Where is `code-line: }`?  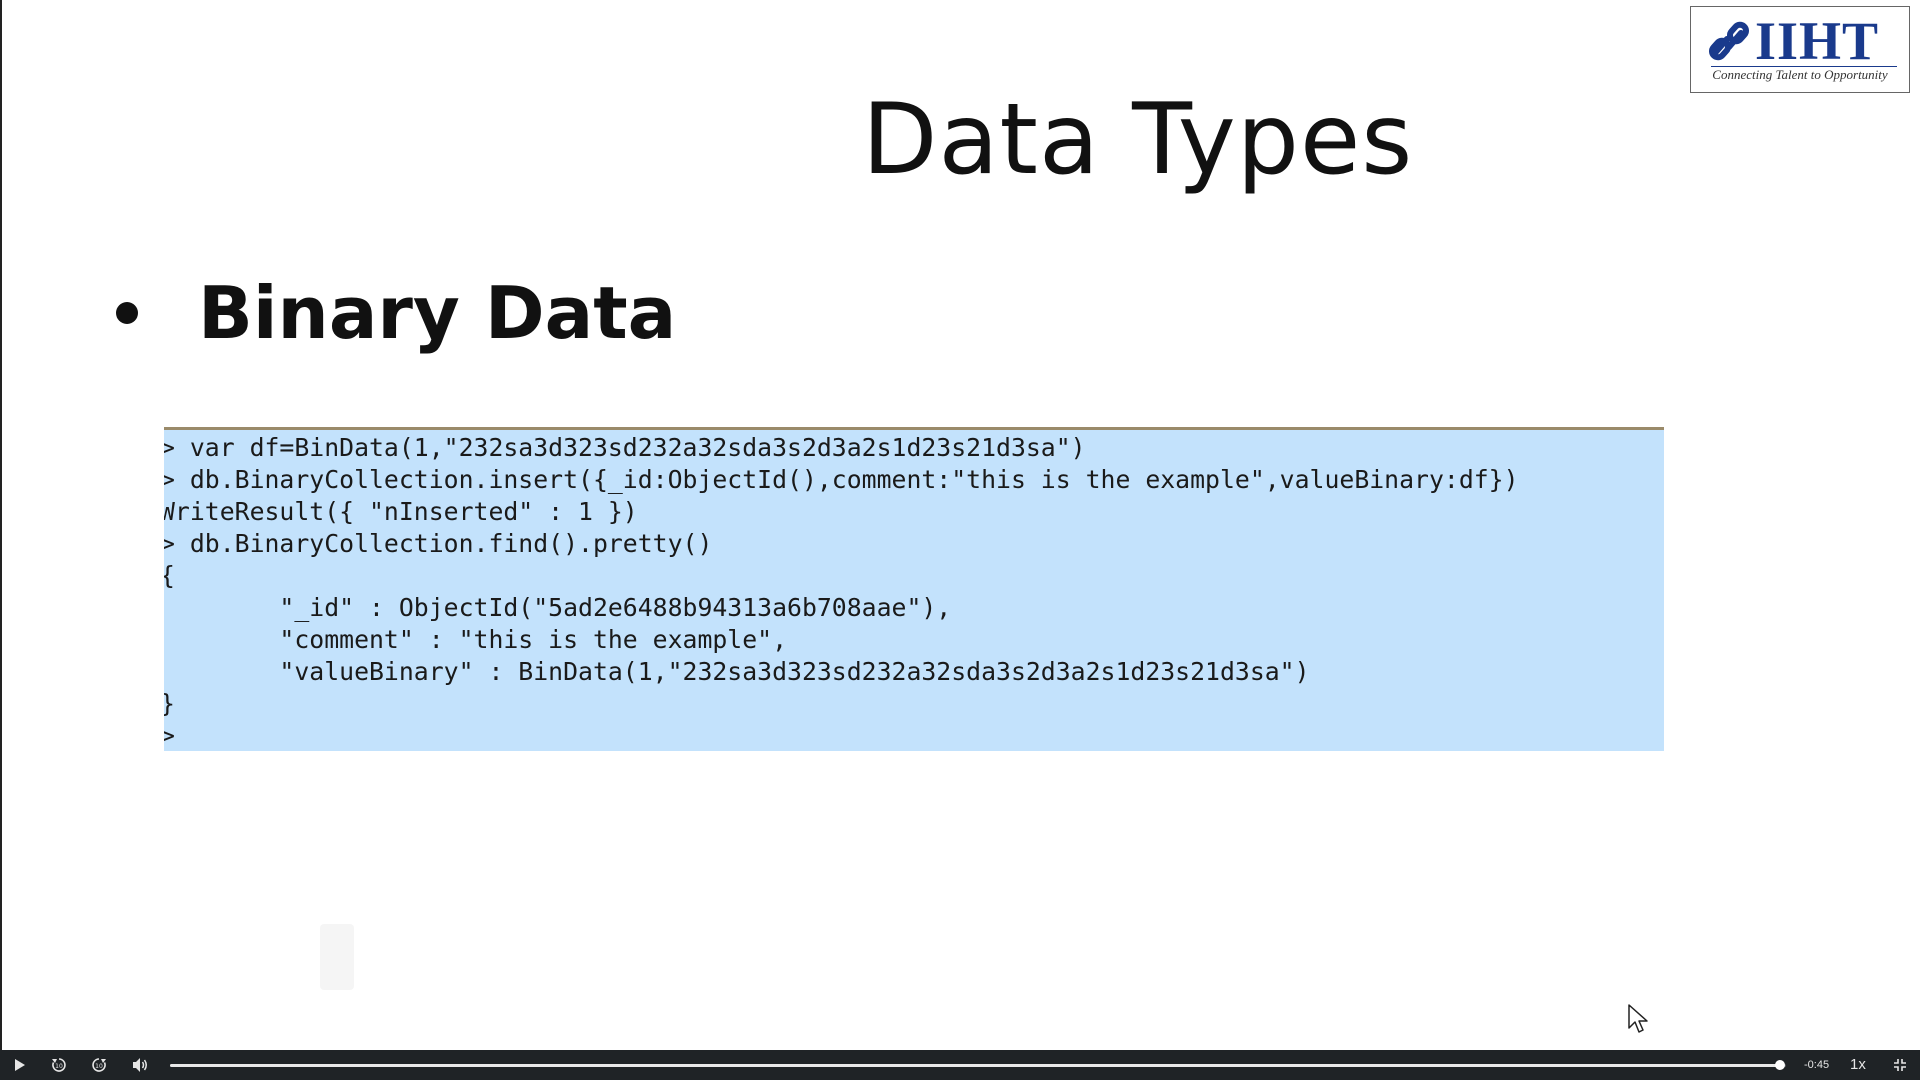 code-line: } is located at coordinates (169, 704).